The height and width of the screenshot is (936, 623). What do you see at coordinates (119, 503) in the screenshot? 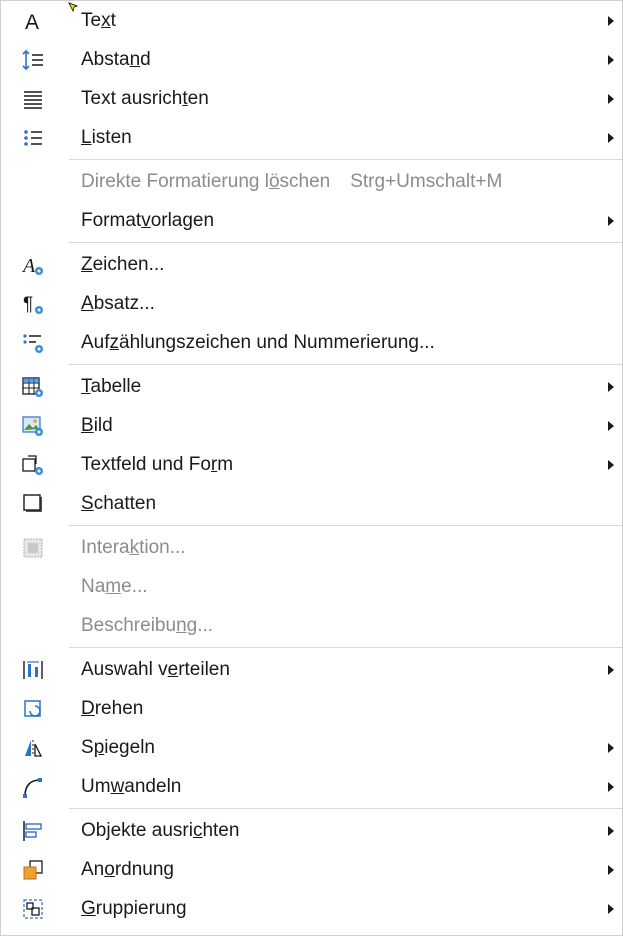
I see `menu-item-label: Schatten` at bounding box center [119, 503].